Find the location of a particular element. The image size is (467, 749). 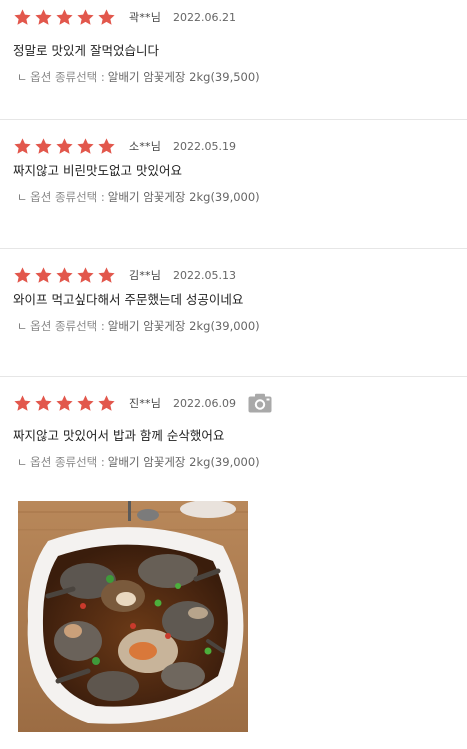

review-text: 와이프 먹고싶다해서 주문했는데 성공이네요 is located at coordinates (128, 299).